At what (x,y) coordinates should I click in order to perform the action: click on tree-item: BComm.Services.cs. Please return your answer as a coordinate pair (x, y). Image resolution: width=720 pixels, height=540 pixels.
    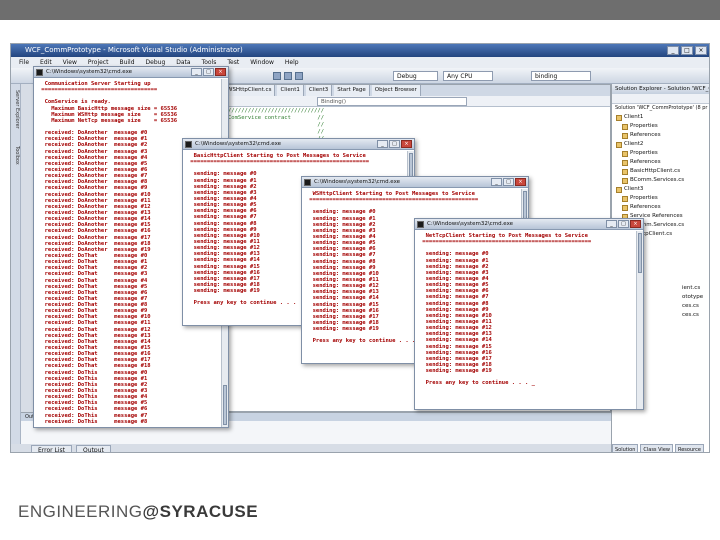
    Looking at the image, I should click on (660, 180).